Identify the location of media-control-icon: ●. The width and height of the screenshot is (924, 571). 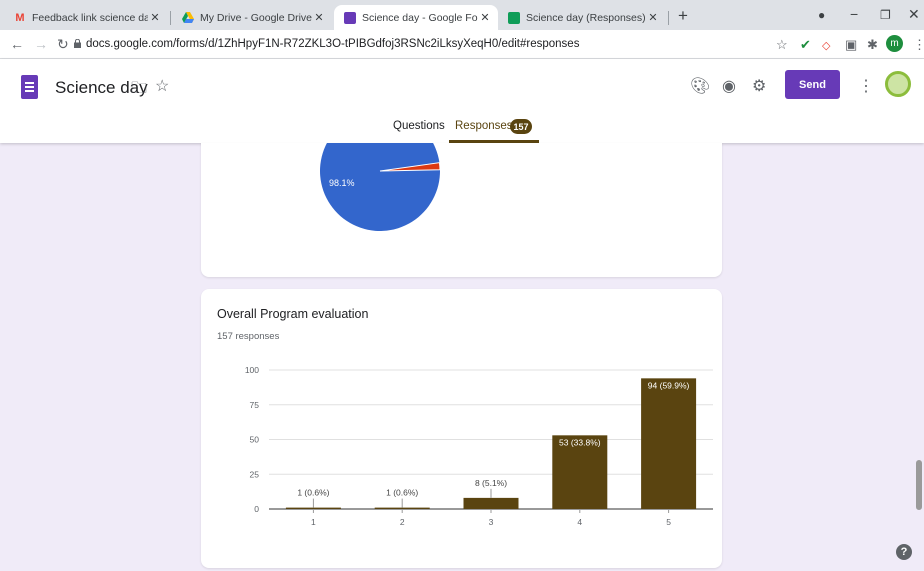
(821, 15).